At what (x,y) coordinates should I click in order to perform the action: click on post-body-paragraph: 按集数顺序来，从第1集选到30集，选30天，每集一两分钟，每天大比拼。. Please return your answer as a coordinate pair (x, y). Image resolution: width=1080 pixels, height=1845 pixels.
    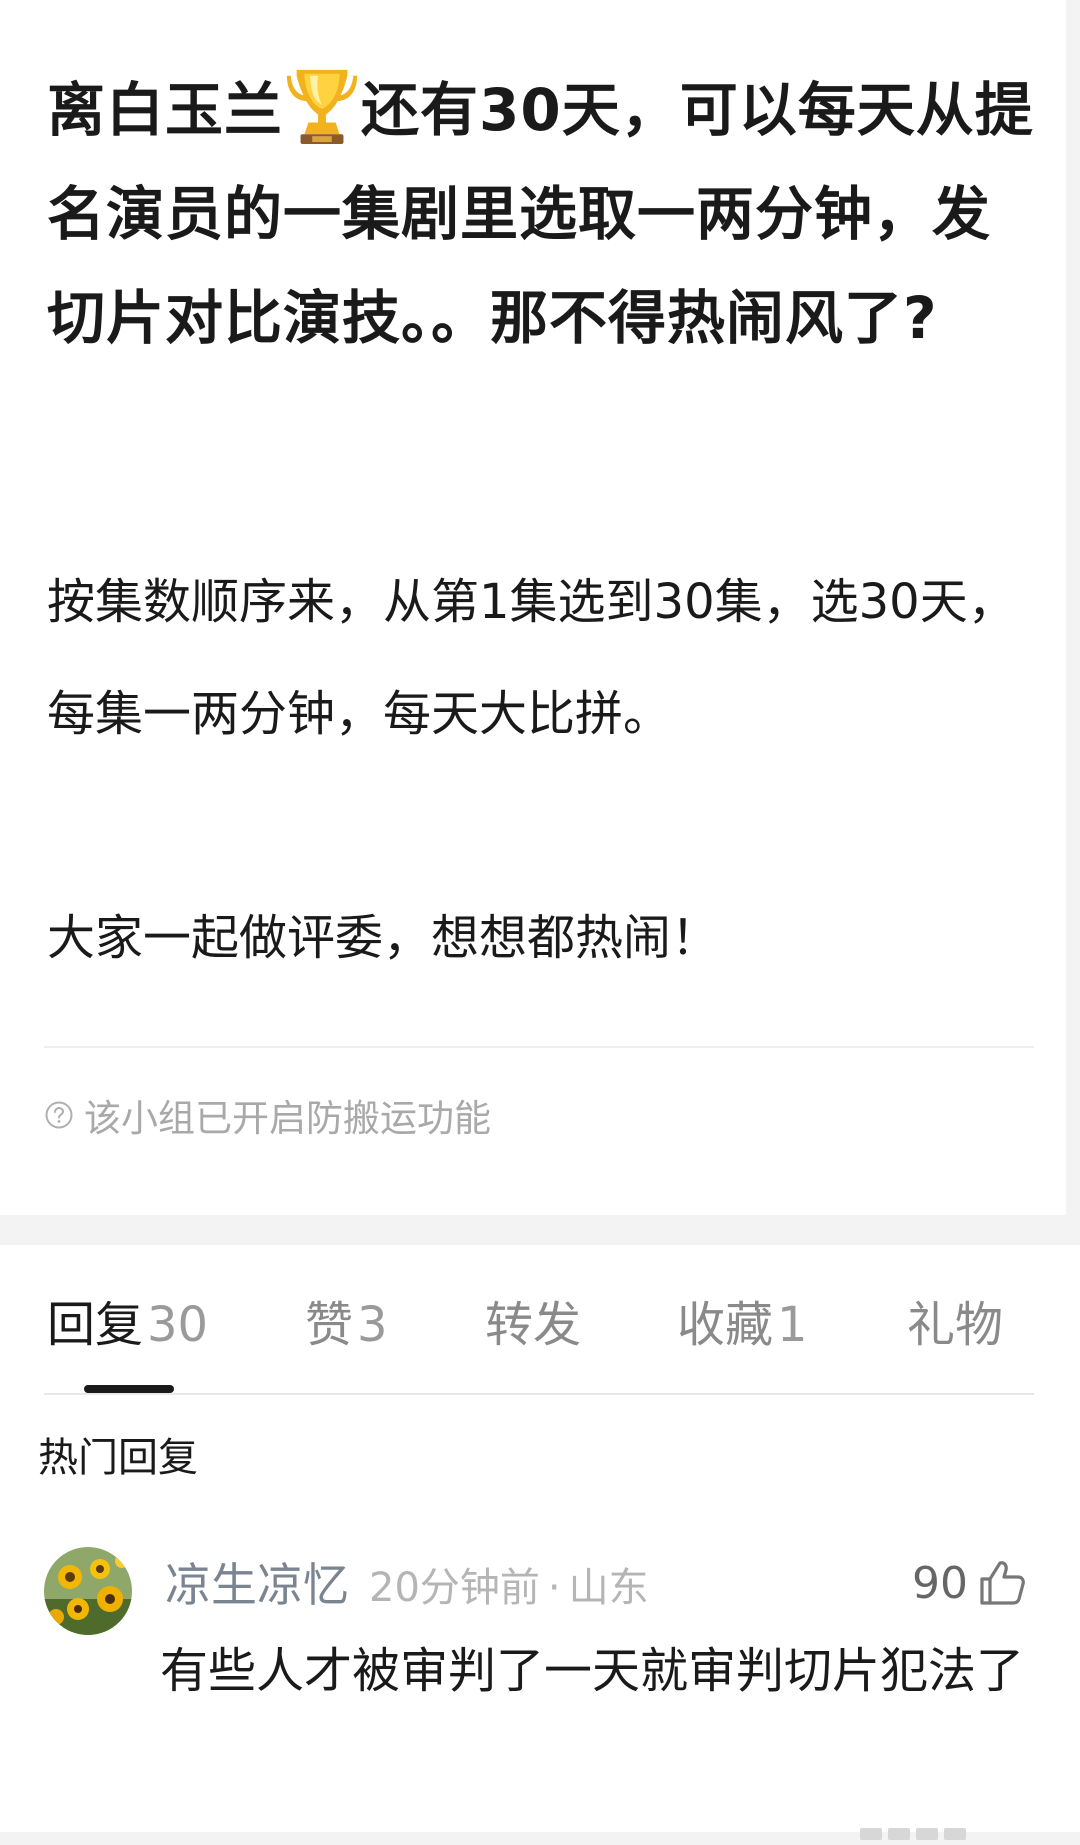
    Looking at the image, I should click on (531, 658).